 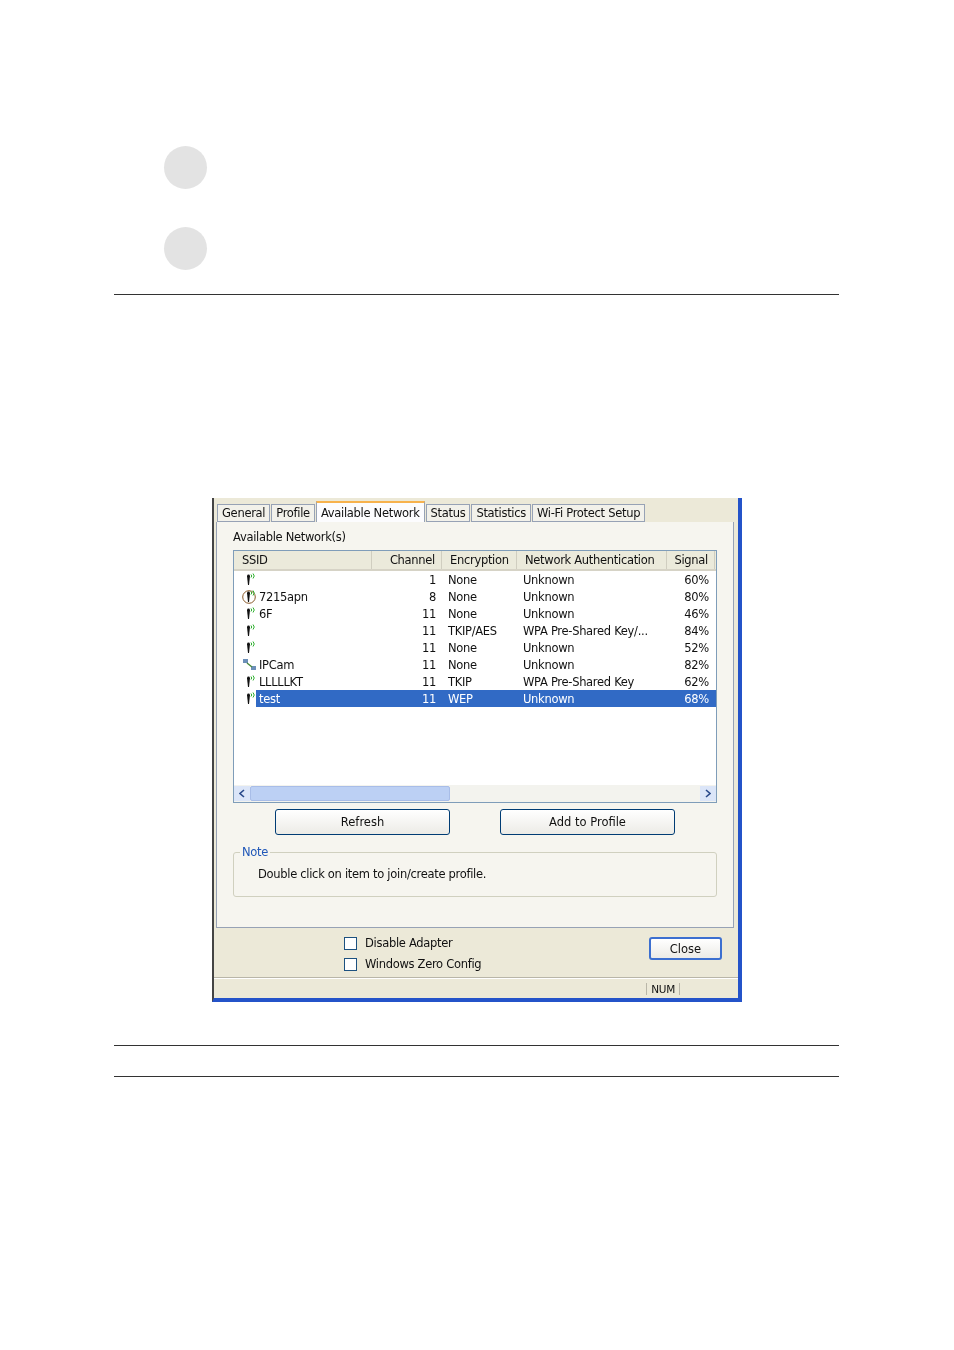 What do you see at coordinates (475, 681) in the screenshot?
I see `network-row: LLLLLKT 11 TKIP WPA Pre-Shared Key 62%` at bounding box center [475, 681].